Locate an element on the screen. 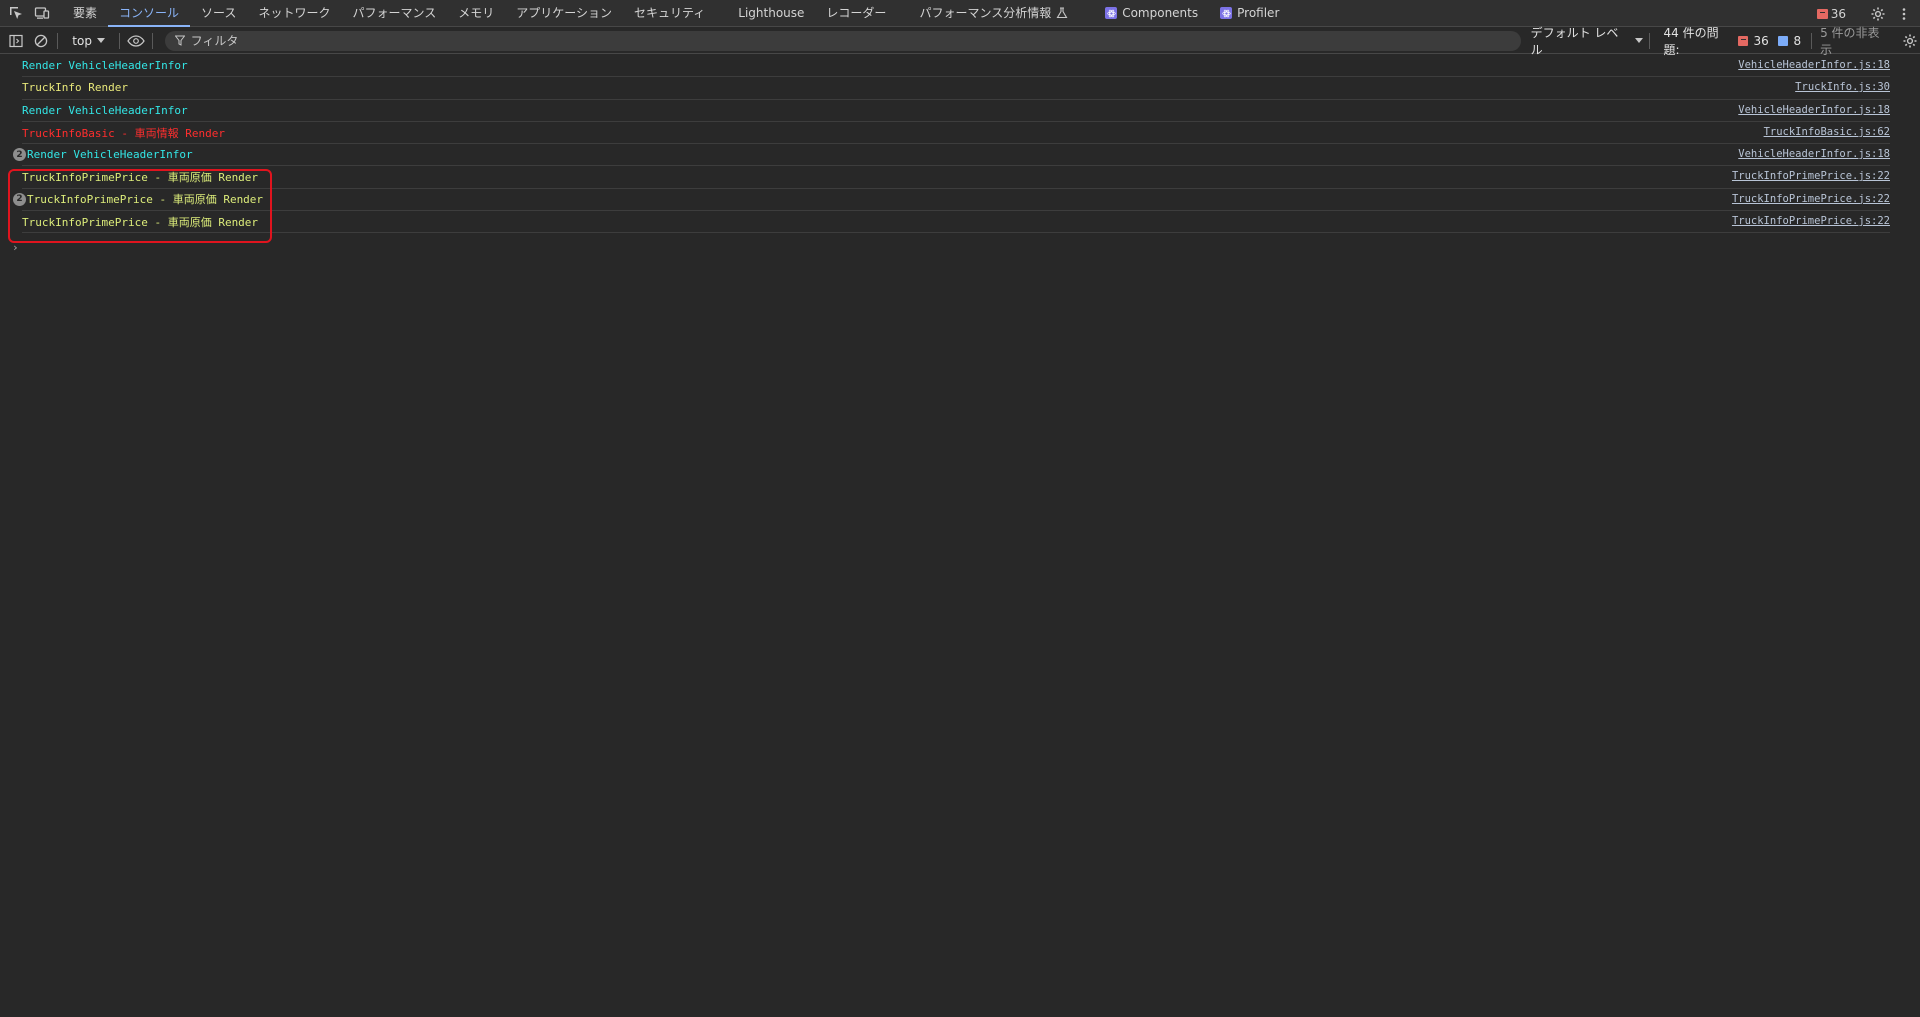 The height and width of the screenshot is (1017, 1920). settings-gear-icon is located at coordinates (1878, 14).